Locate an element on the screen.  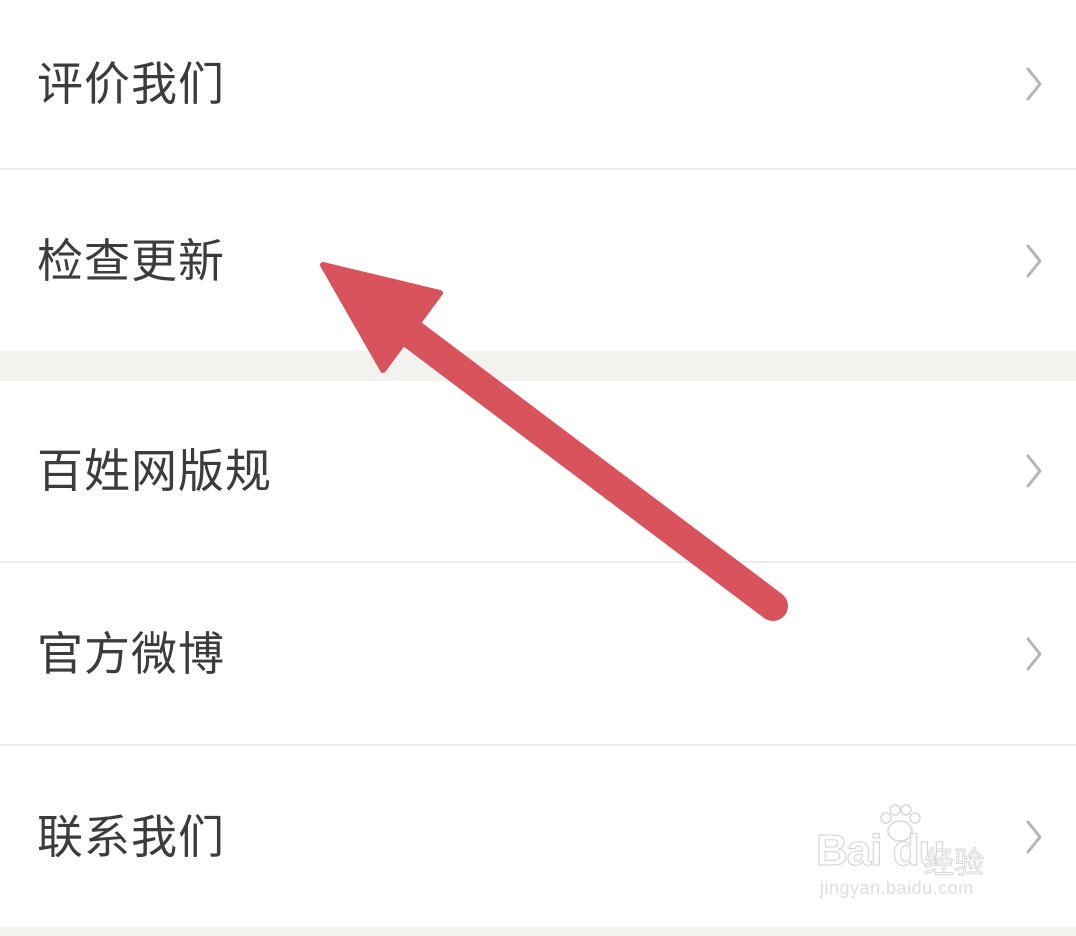
menu-item-label: 官方微博 is located at coordinates (131, 653).